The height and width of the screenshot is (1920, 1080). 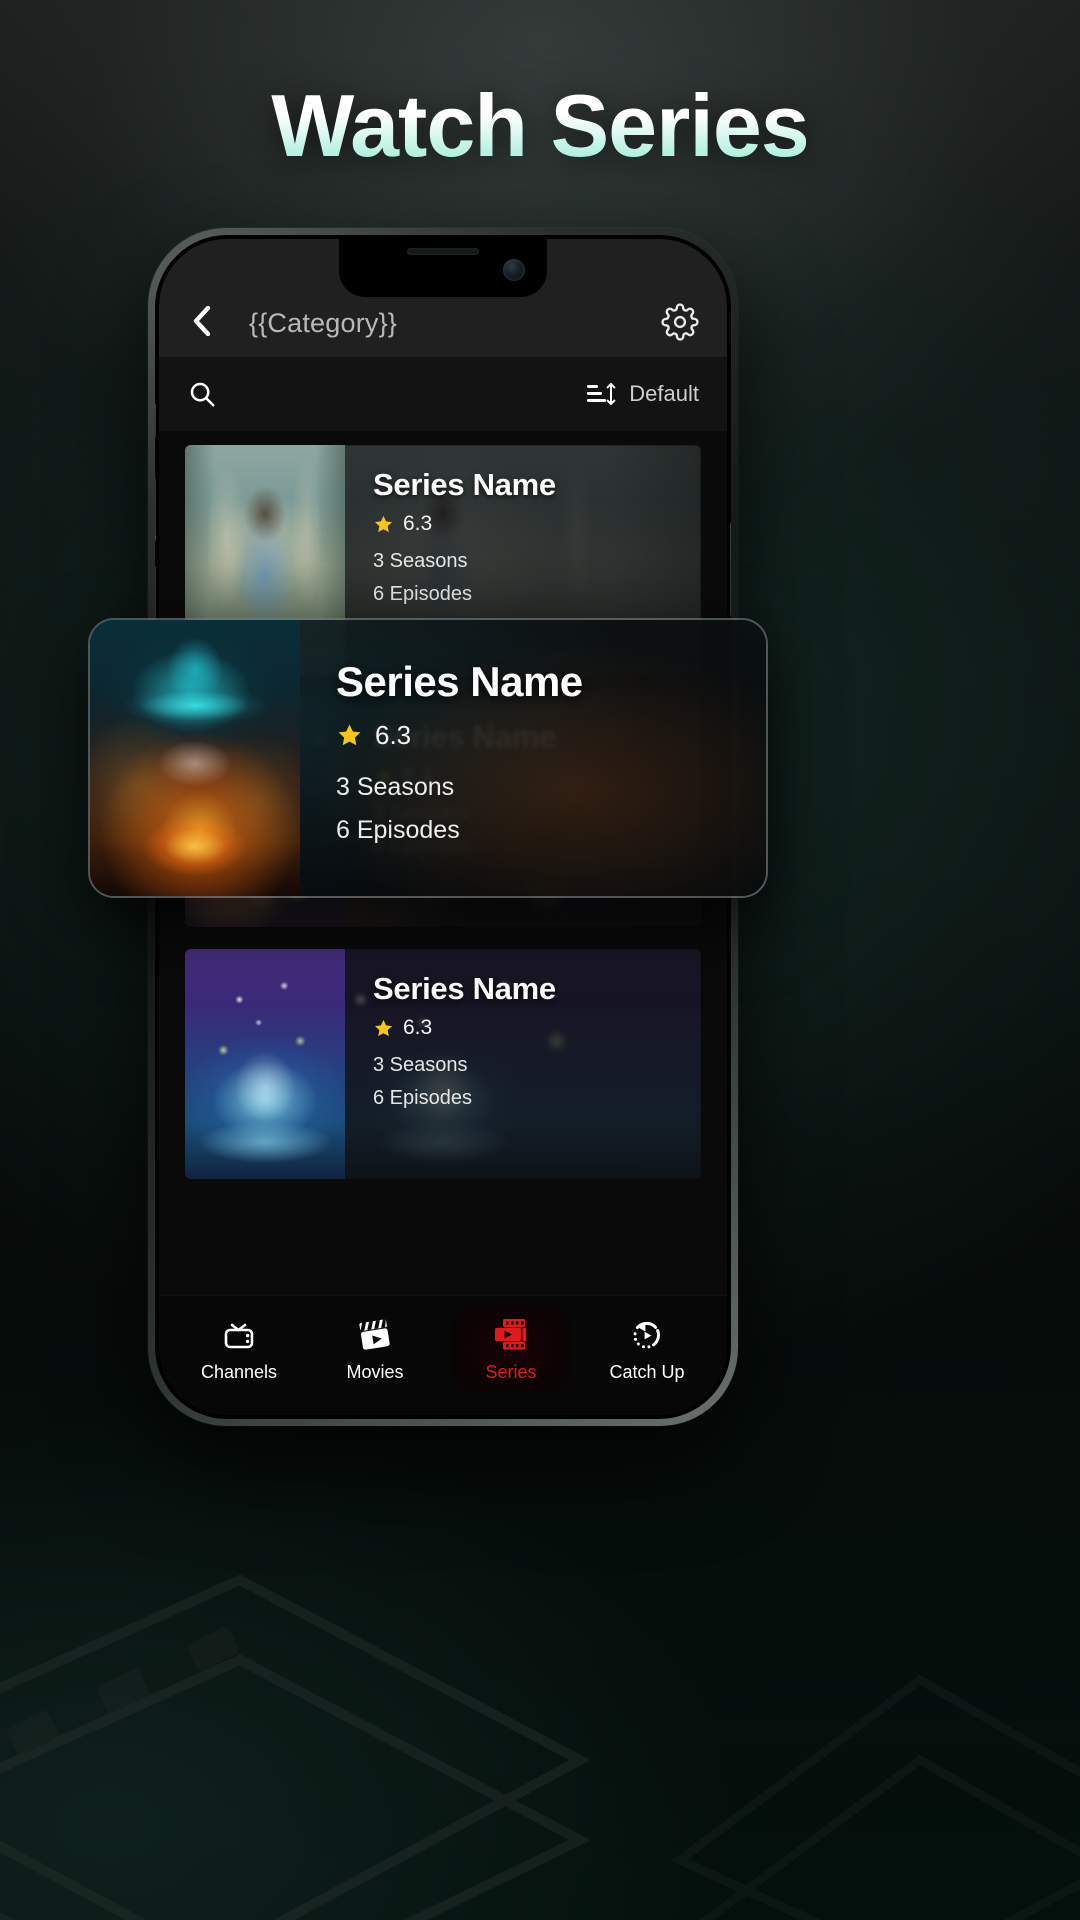 I want to click on page-category-title: {{Category}}, so click(x=323, y=322).